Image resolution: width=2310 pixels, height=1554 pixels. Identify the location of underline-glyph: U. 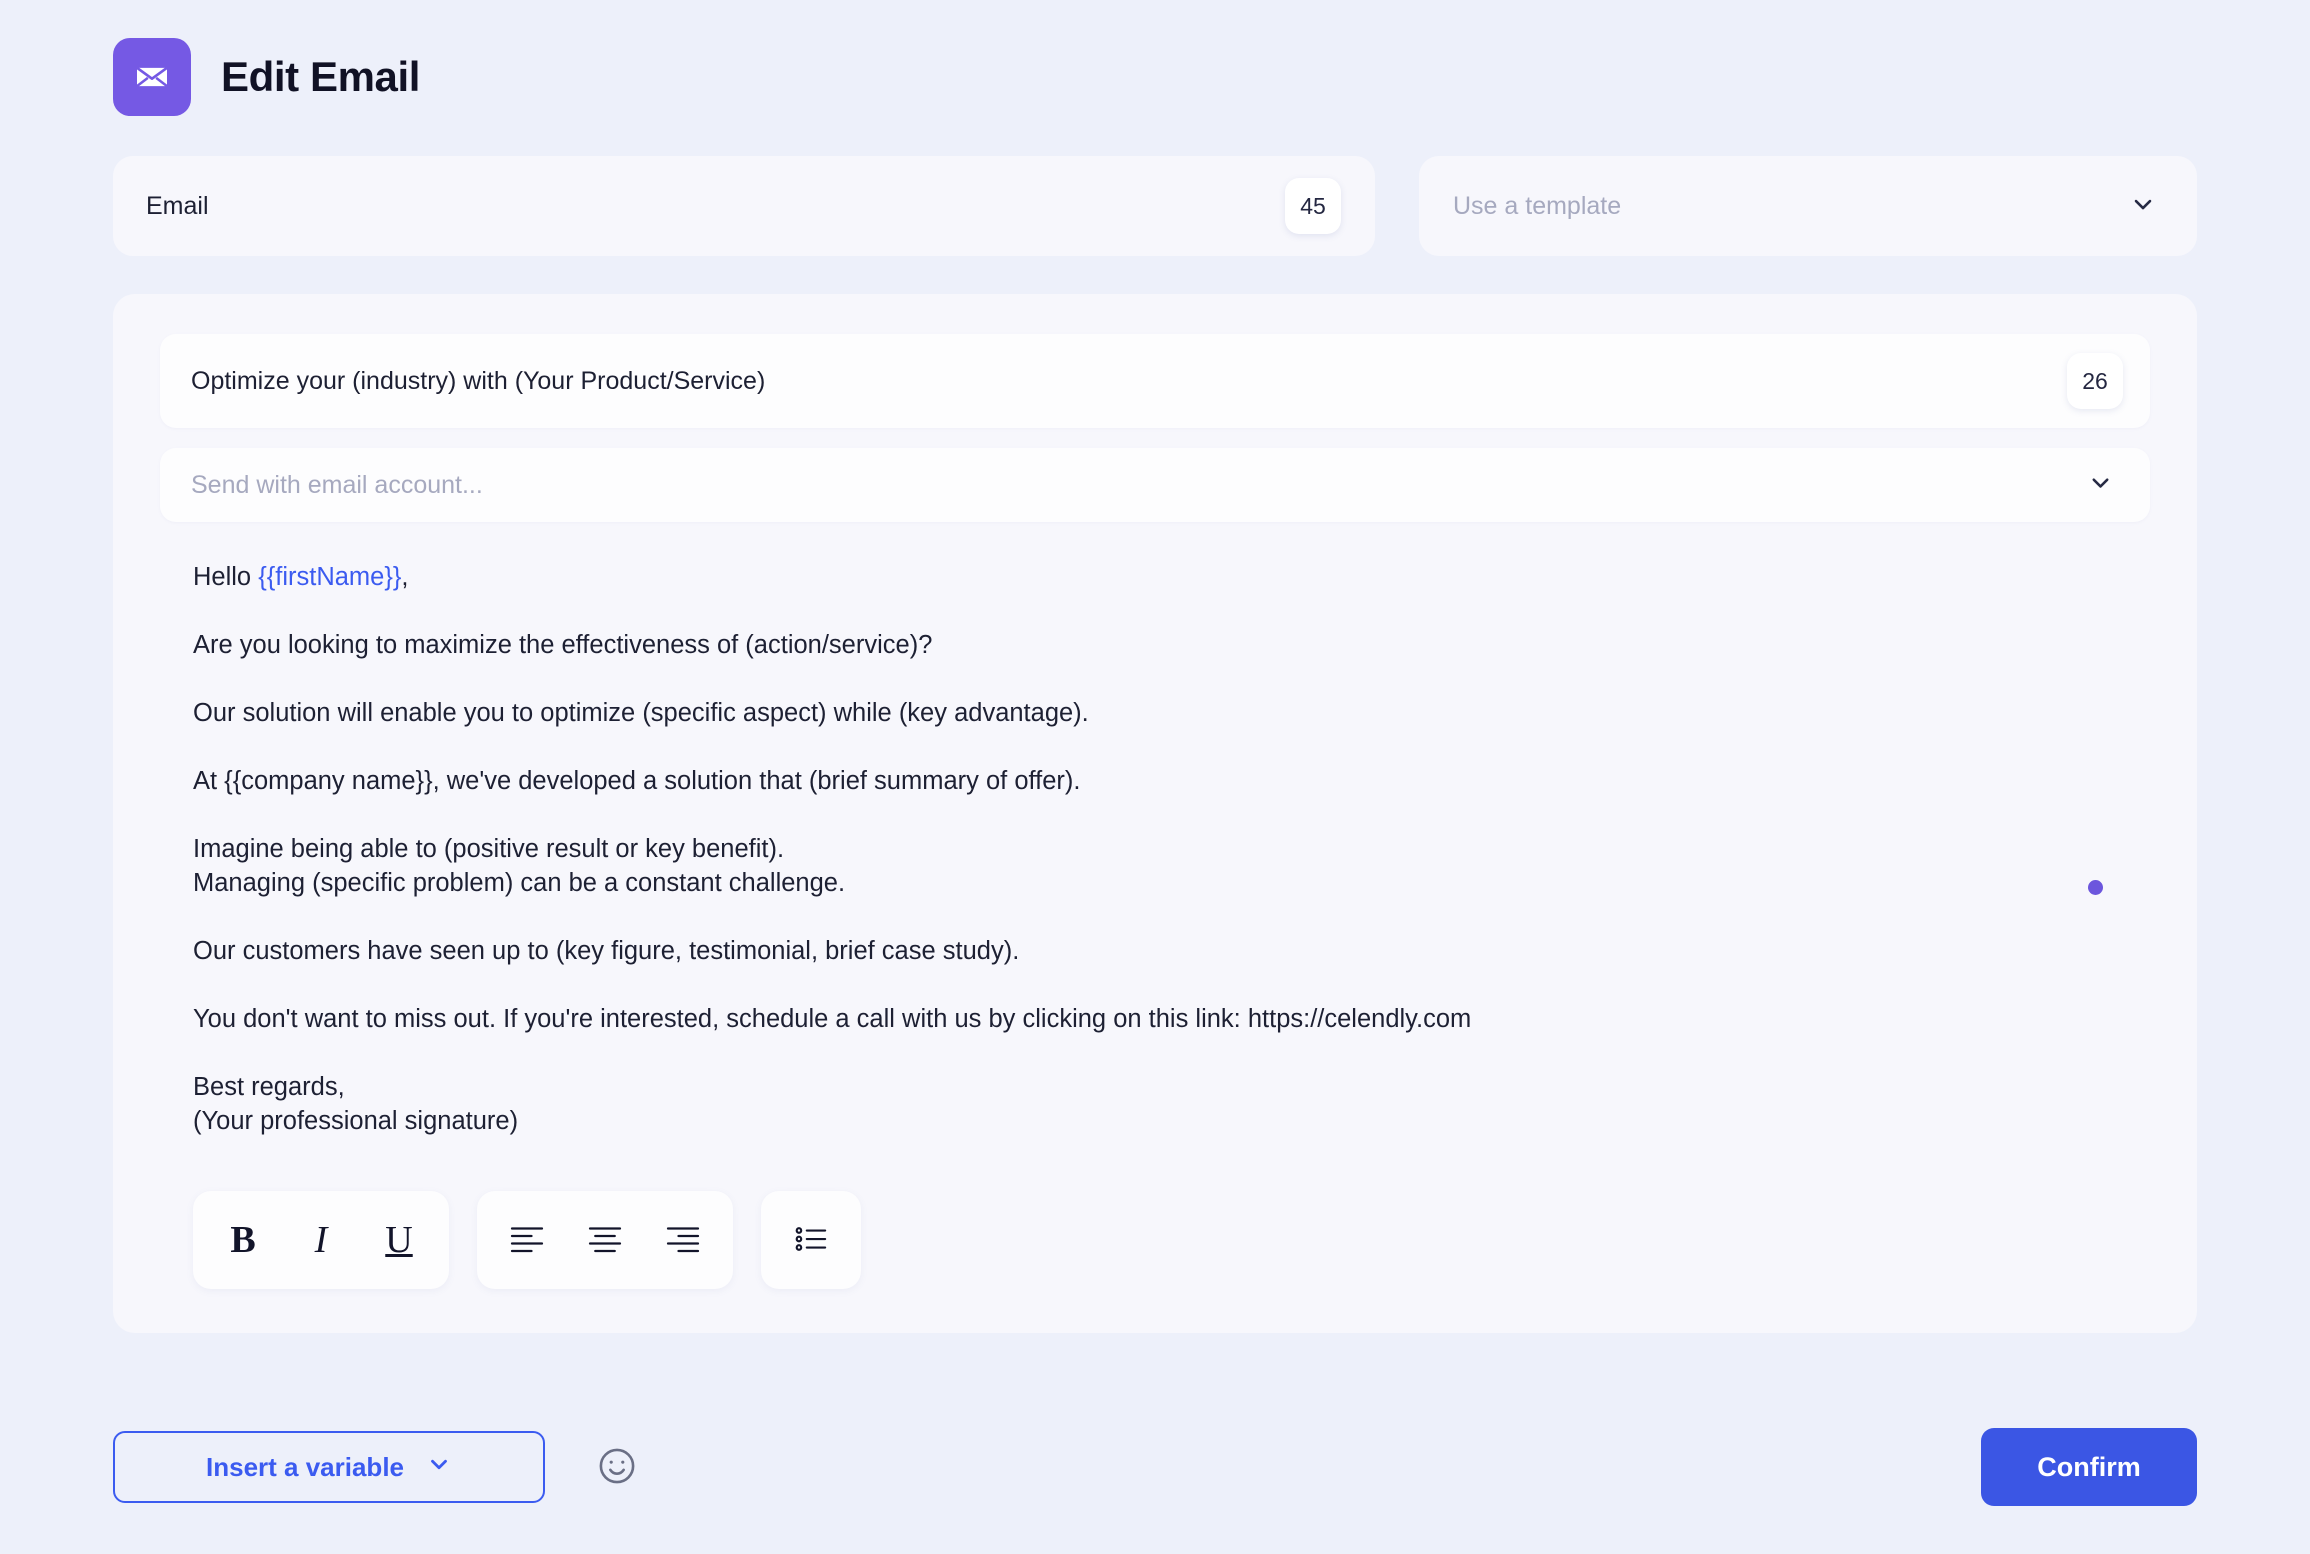
(399, 1240).